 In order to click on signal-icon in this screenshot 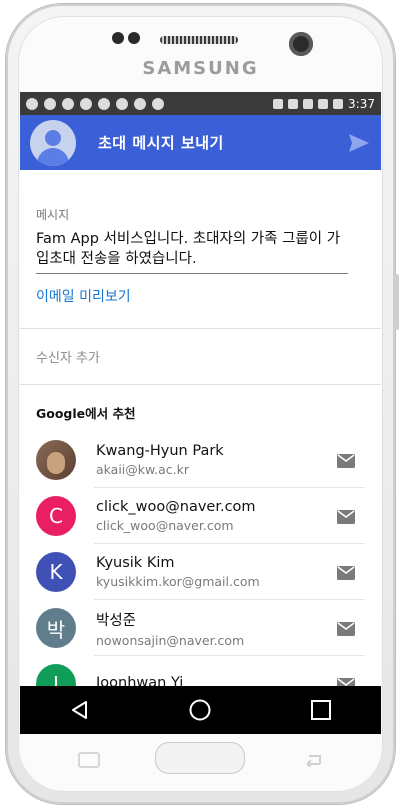, I will do `click(323, 103)`.